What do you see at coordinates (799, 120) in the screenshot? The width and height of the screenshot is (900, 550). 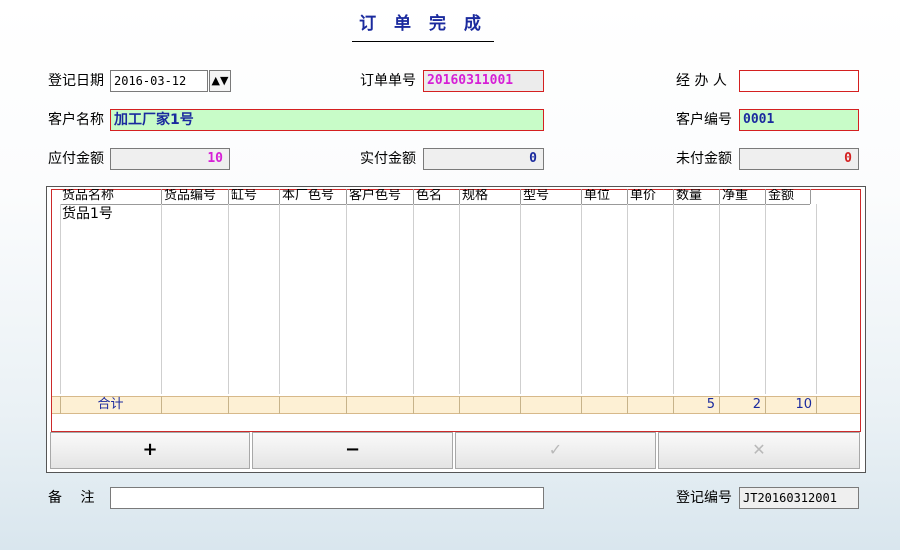 I see `customer-no-field: 0001` at bounding box center [799, 120].